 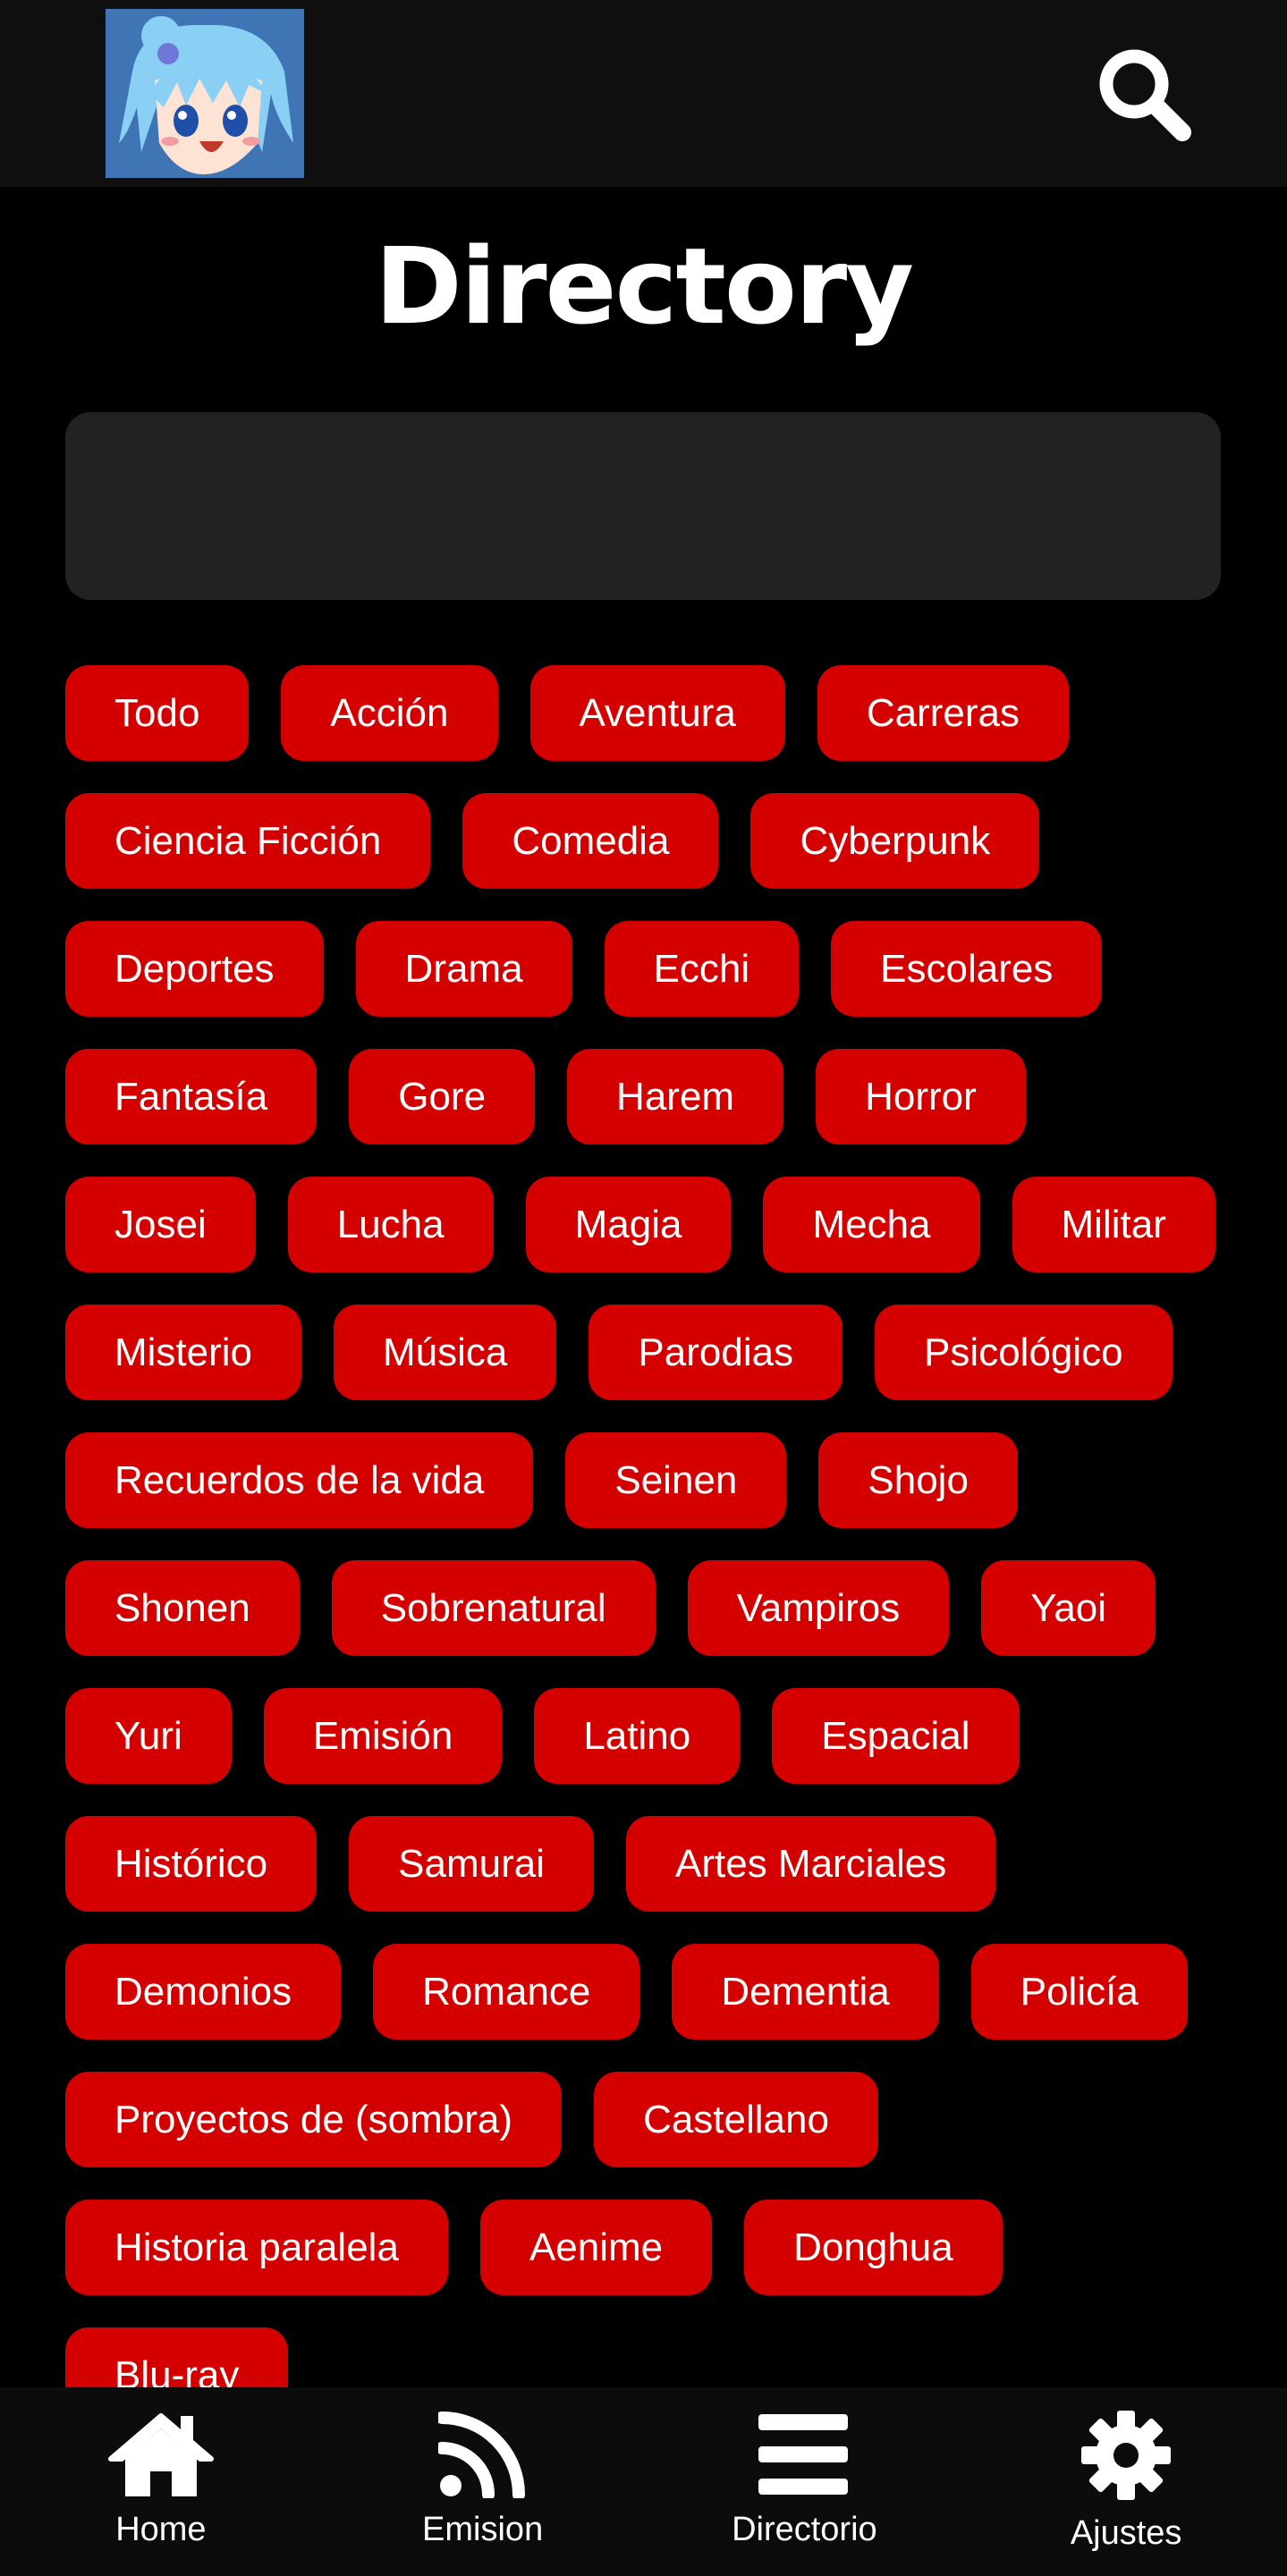 What do you see at coordinates (160, 1224) in the screenshot?
I see `genre-tag: Josei` at bounding box center [160, 1224].